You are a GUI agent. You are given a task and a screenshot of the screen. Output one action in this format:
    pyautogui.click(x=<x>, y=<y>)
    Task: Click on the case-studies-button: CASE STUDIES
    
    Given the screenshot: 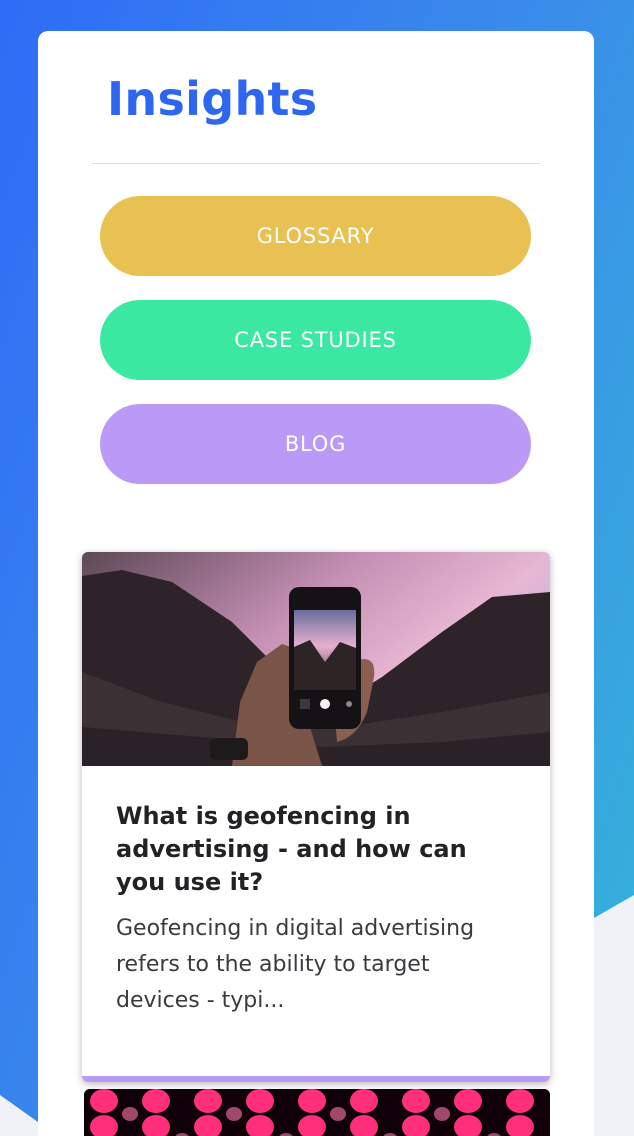 What is the action you would take?
    pyautogui.click(x=315, y=340)
    